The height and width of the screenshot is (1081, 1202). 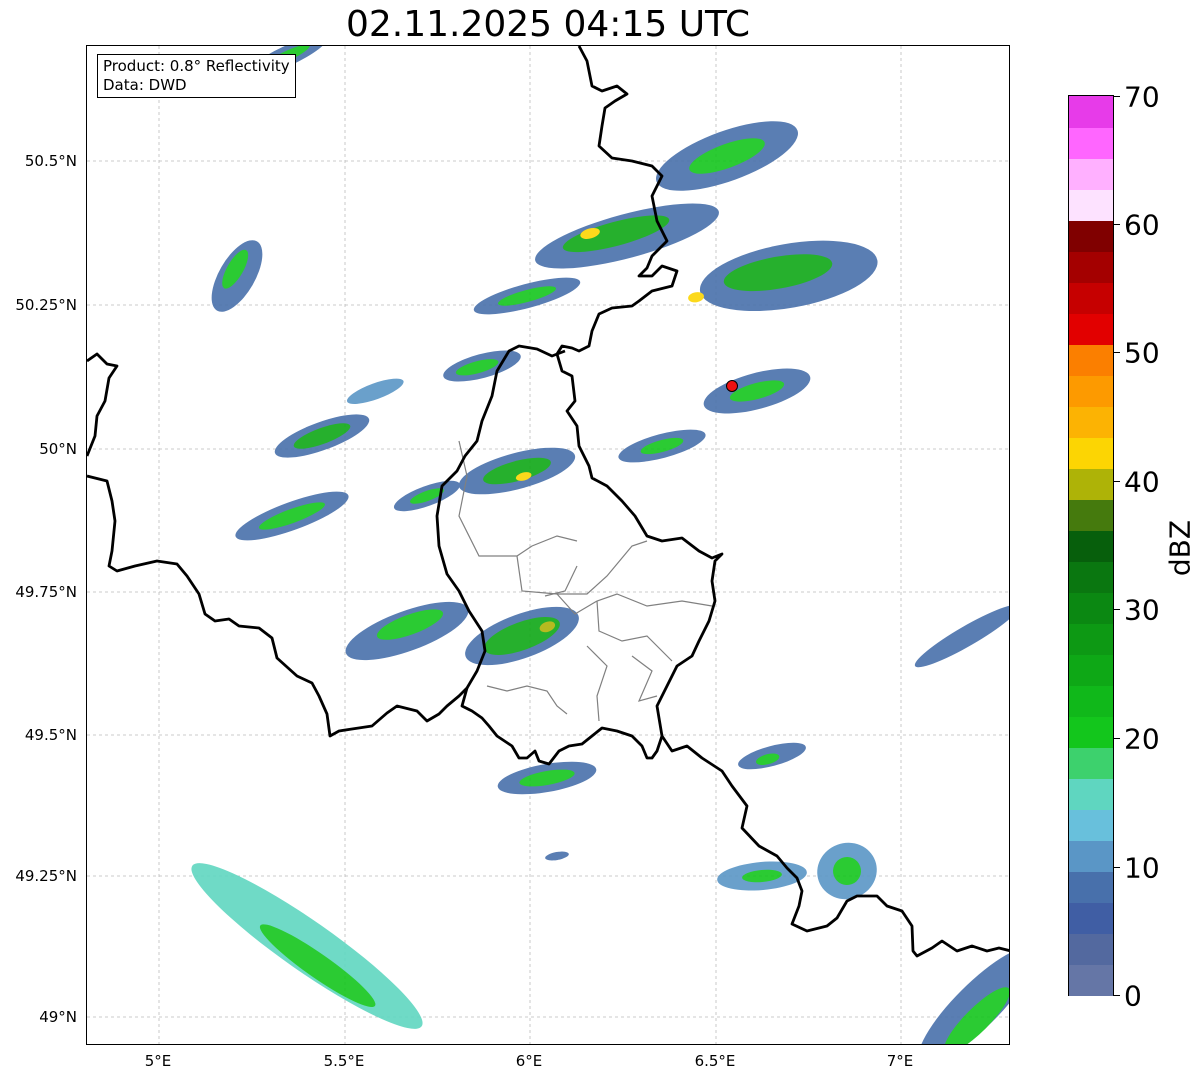 I want to click on lat-tick: 50°N, so click(x=58, y=449).